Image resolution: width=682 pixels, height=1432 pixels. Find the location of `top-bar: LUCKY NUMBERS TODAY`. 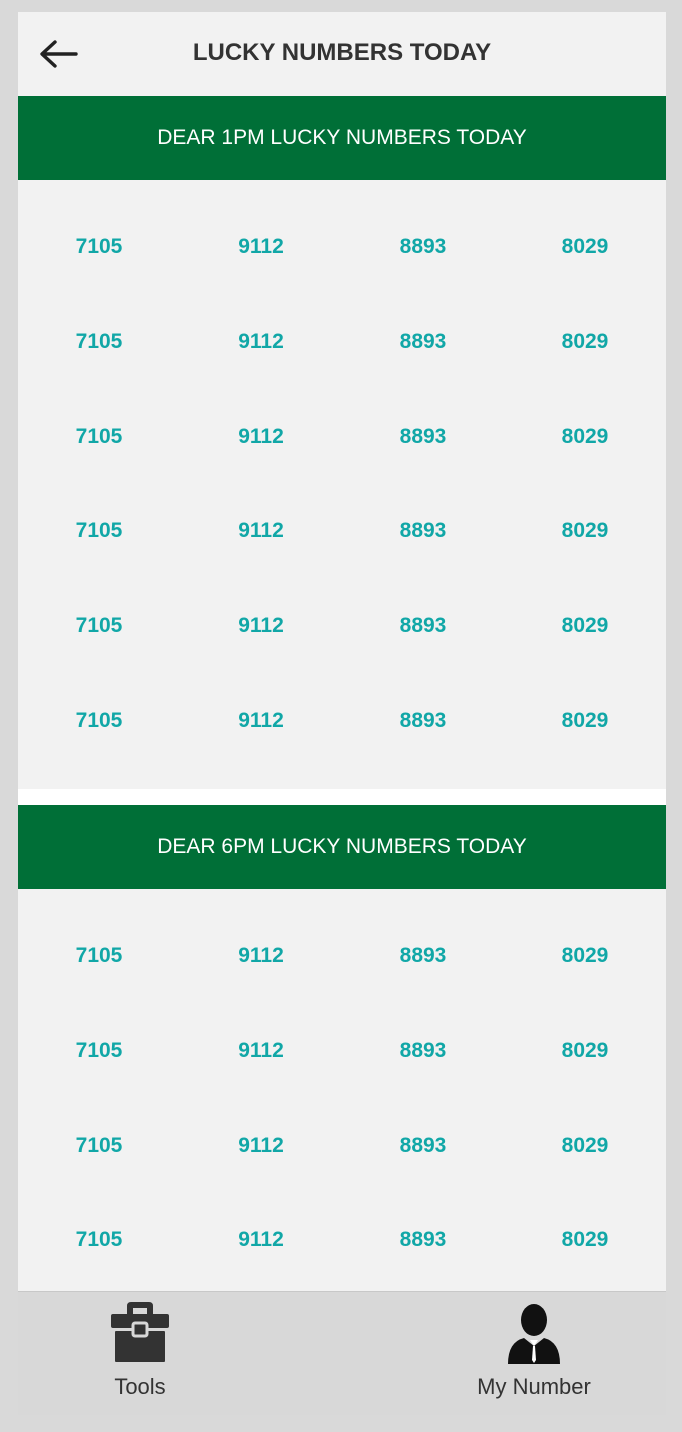

top-bar: LUCKY NUMBERS TODAY is located at coordinates (342, 54).